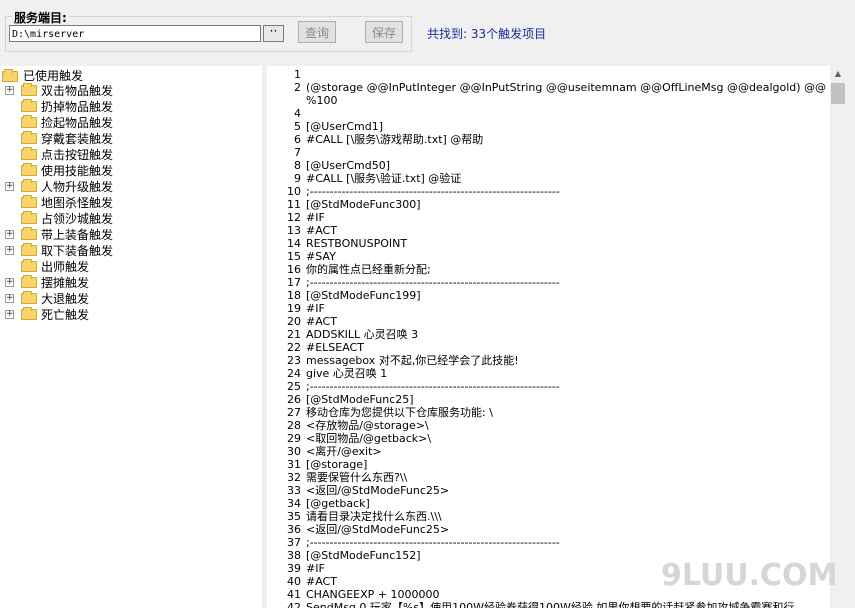  Describe the element at coordinates (77, 251) in the screenshot. I see `tree-item-label: 取下装备触发` at that location.